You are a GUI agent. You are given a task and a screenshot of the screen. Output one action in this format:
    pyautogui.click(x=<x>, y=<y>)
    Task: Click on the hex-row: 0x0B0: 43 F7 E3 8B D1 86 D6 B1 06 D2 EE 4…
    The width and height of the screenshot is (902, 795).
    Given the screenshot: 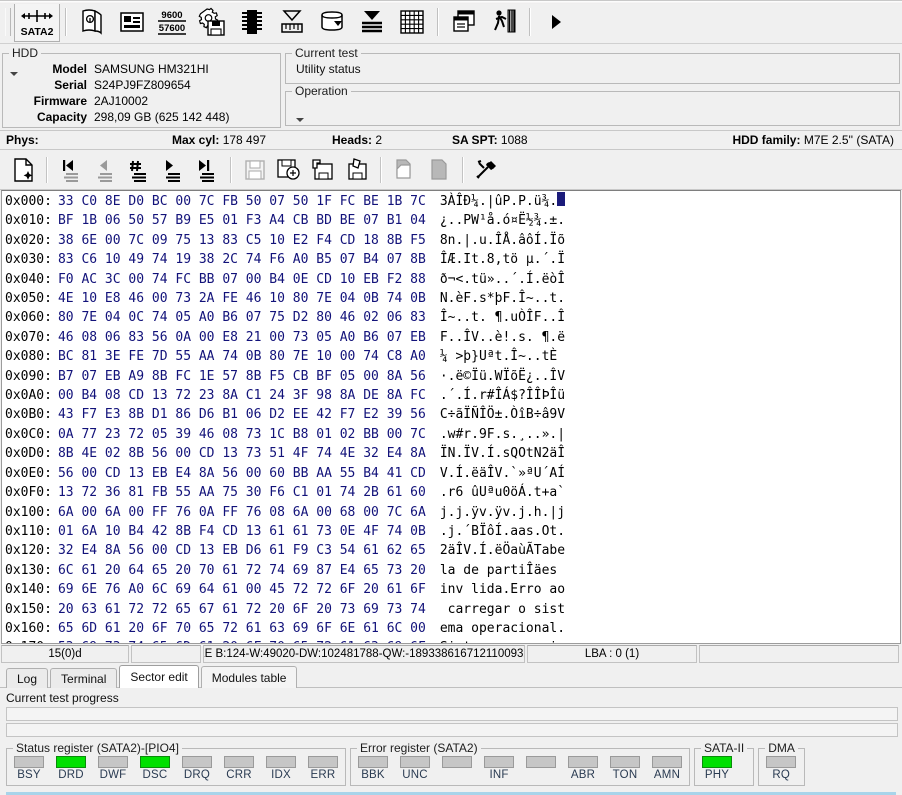 What is the action you would take?
    pyautogui.click(x=452, y=414)
    